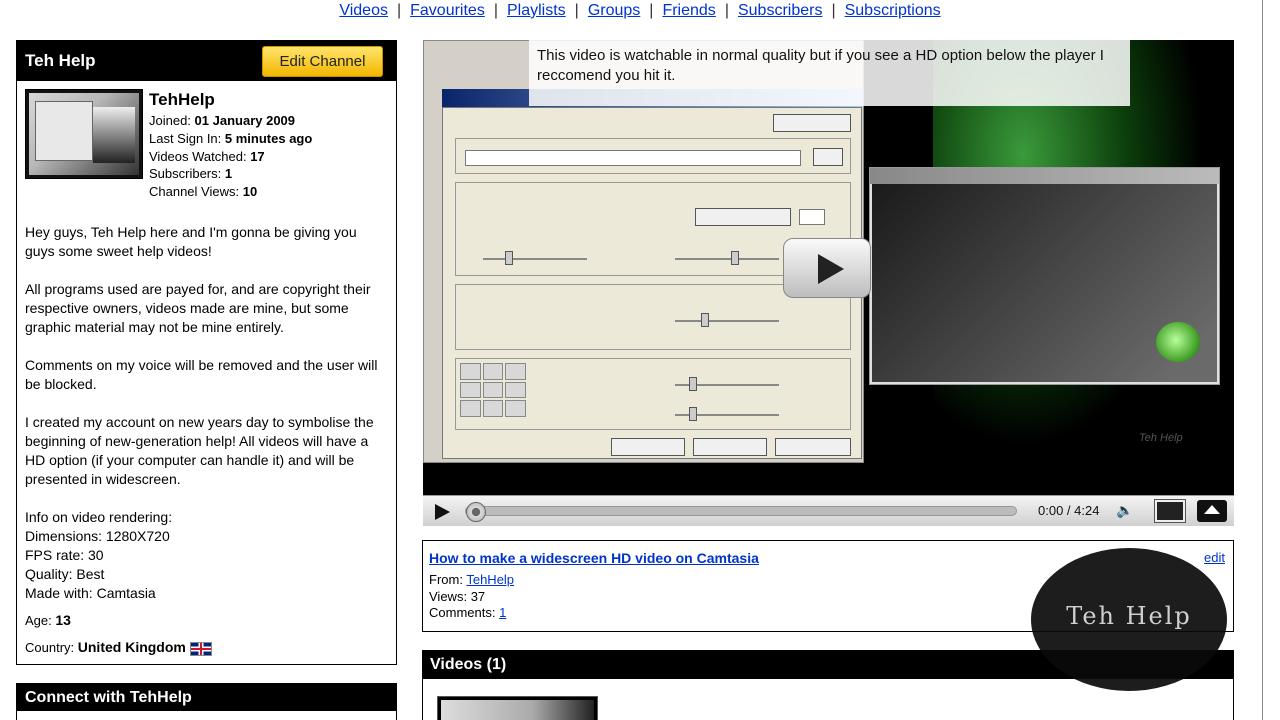 Image resolution: width=1280 pixels, height=720 pixels. Describe the element at coordinates (476, 512) in the screenshot. I see `seek-handle` at that location.